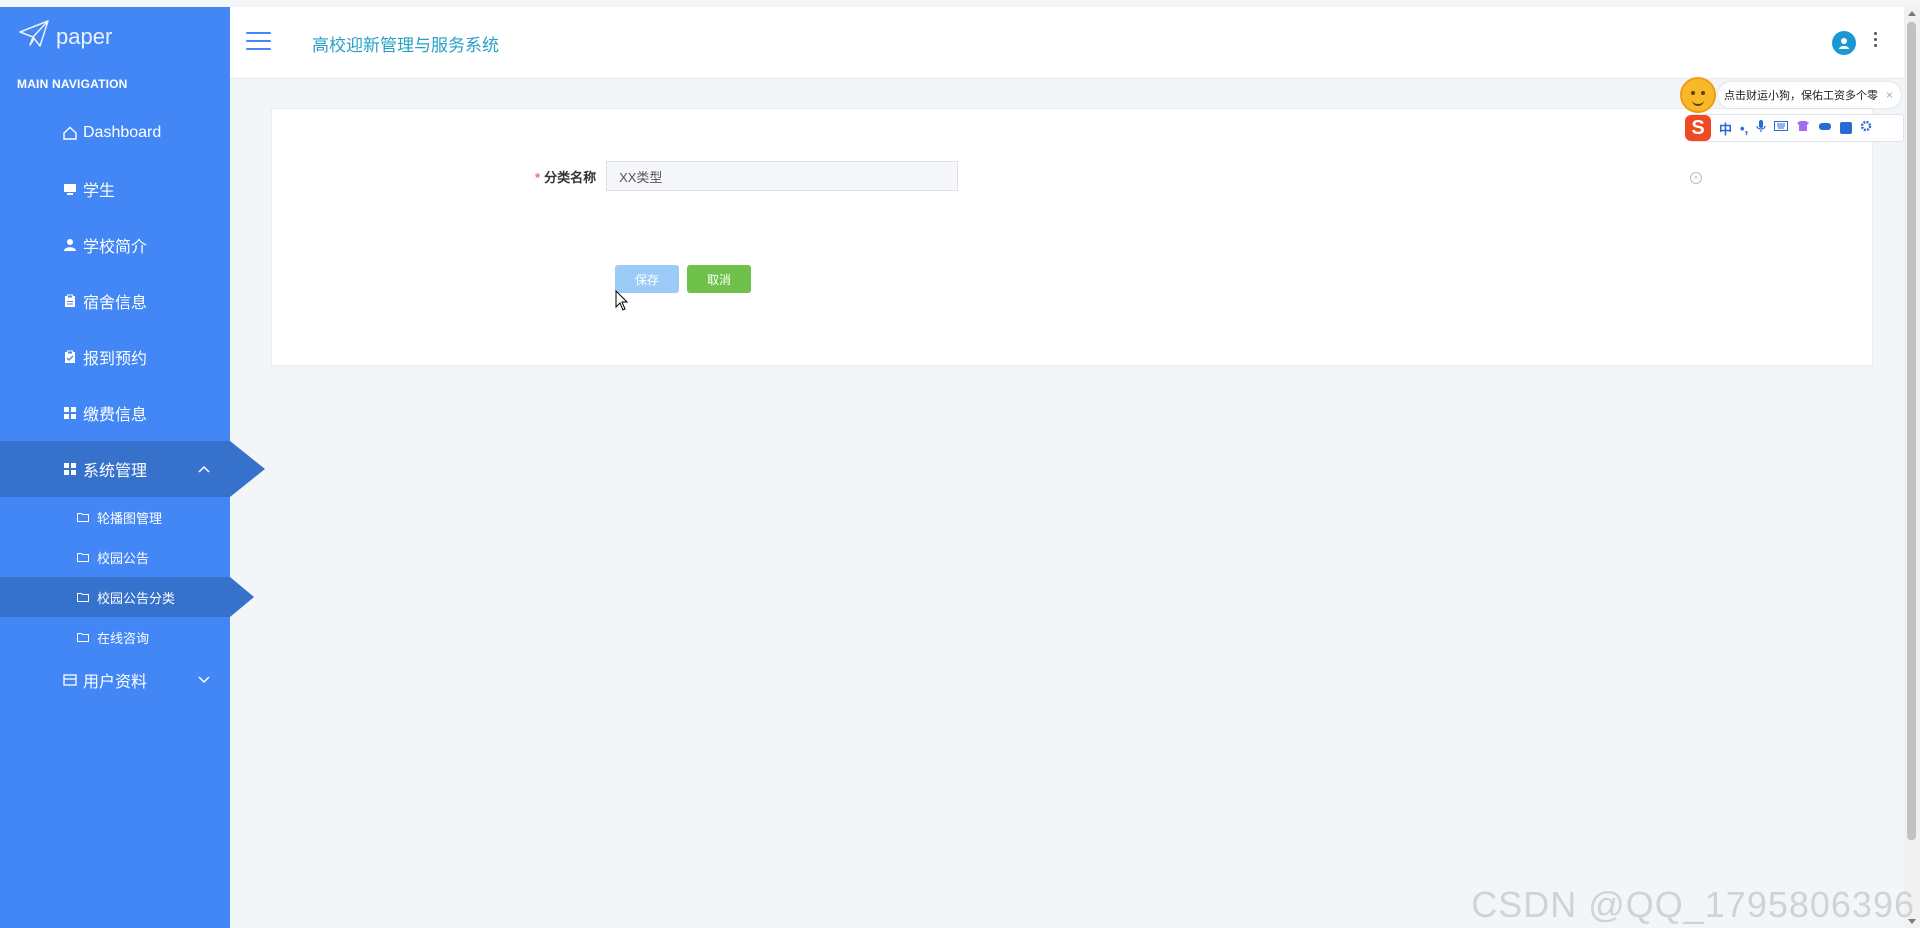 The width and height of the screenshot is (1920, 928). What do you see at coordinates (1698, 95) in the screenshot?
I see `sun-mascot-icon` at bounding box center [1698, 95].